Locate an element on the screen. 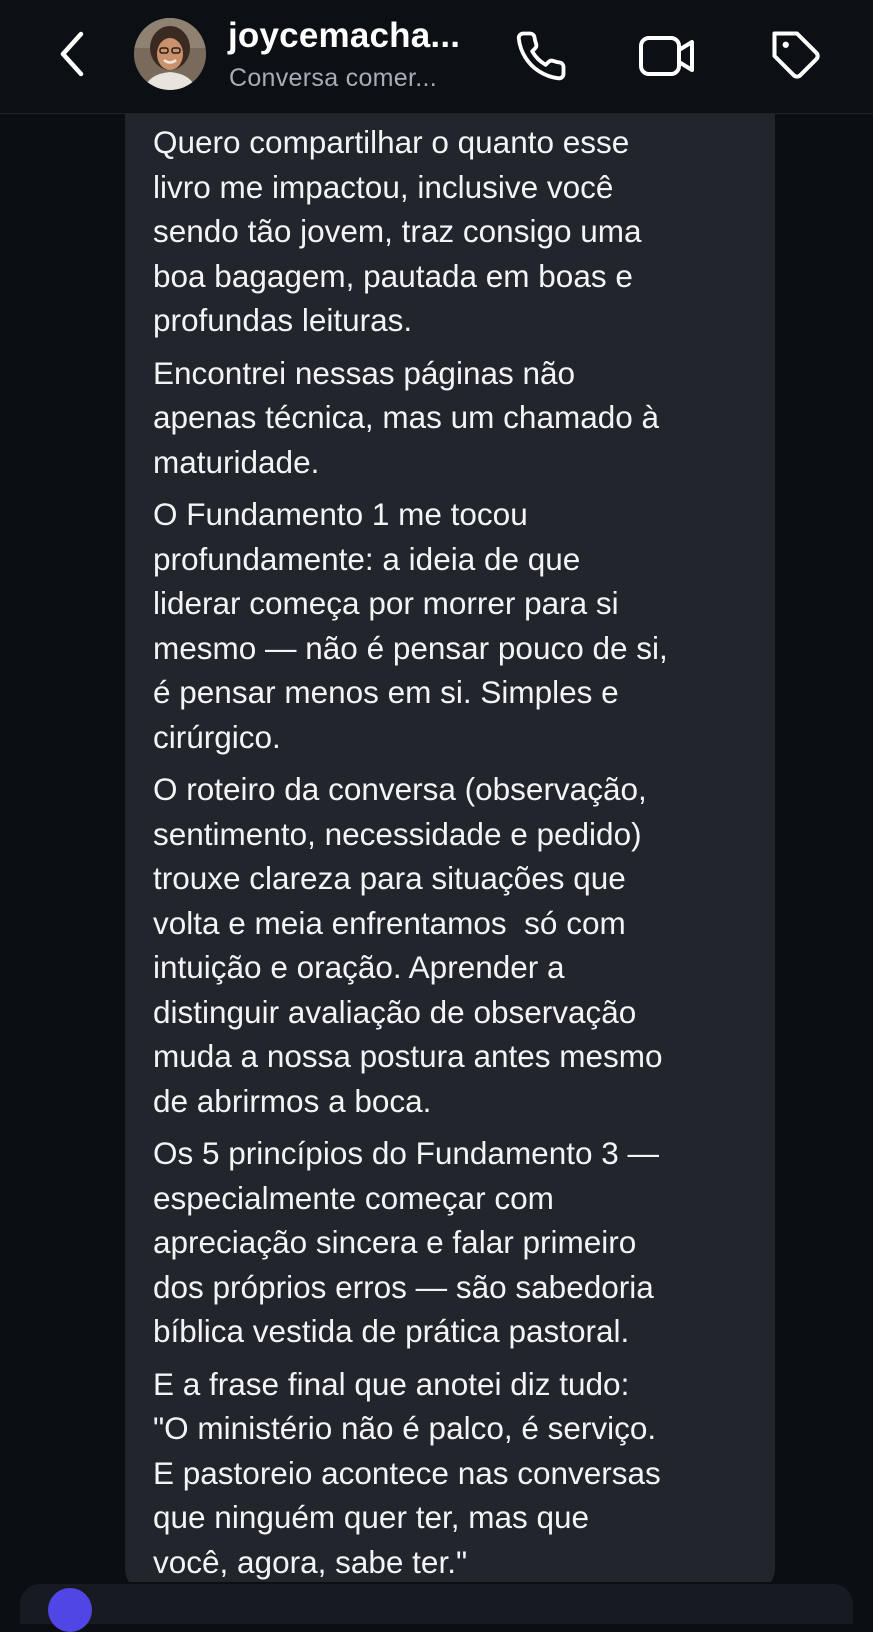  video-camera-icon is located at coordinates (666, 56).